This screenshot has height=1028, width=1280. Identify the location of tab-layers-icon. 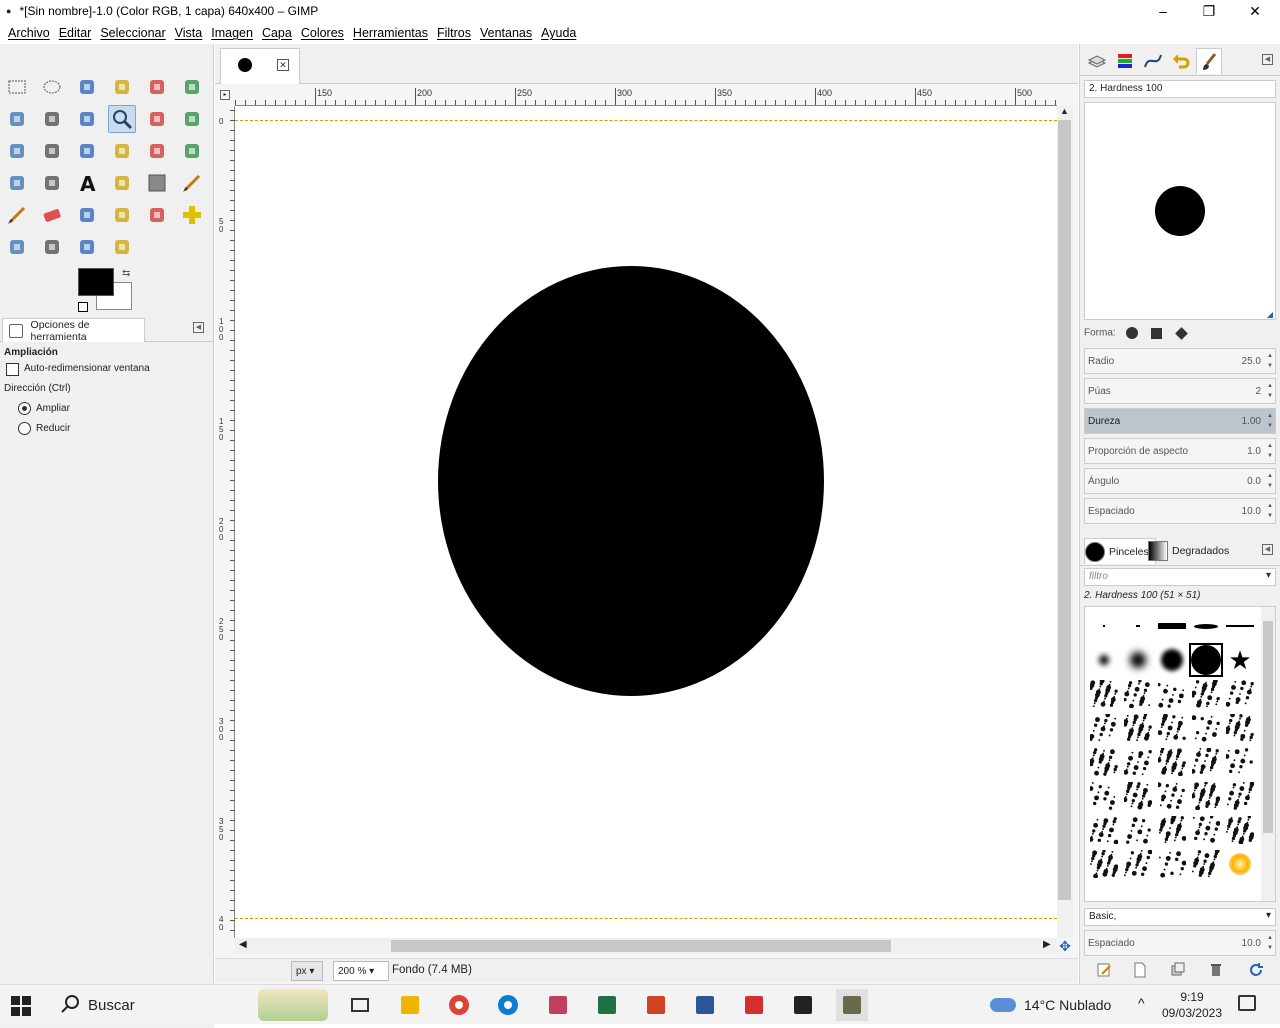
(1097, 61).